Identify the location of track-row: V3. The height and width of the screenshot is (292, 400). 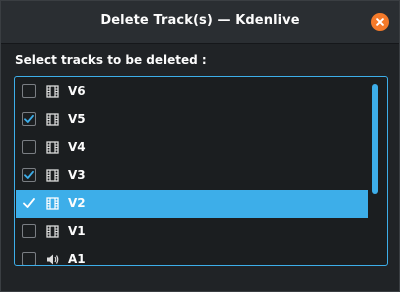
(192, 176).